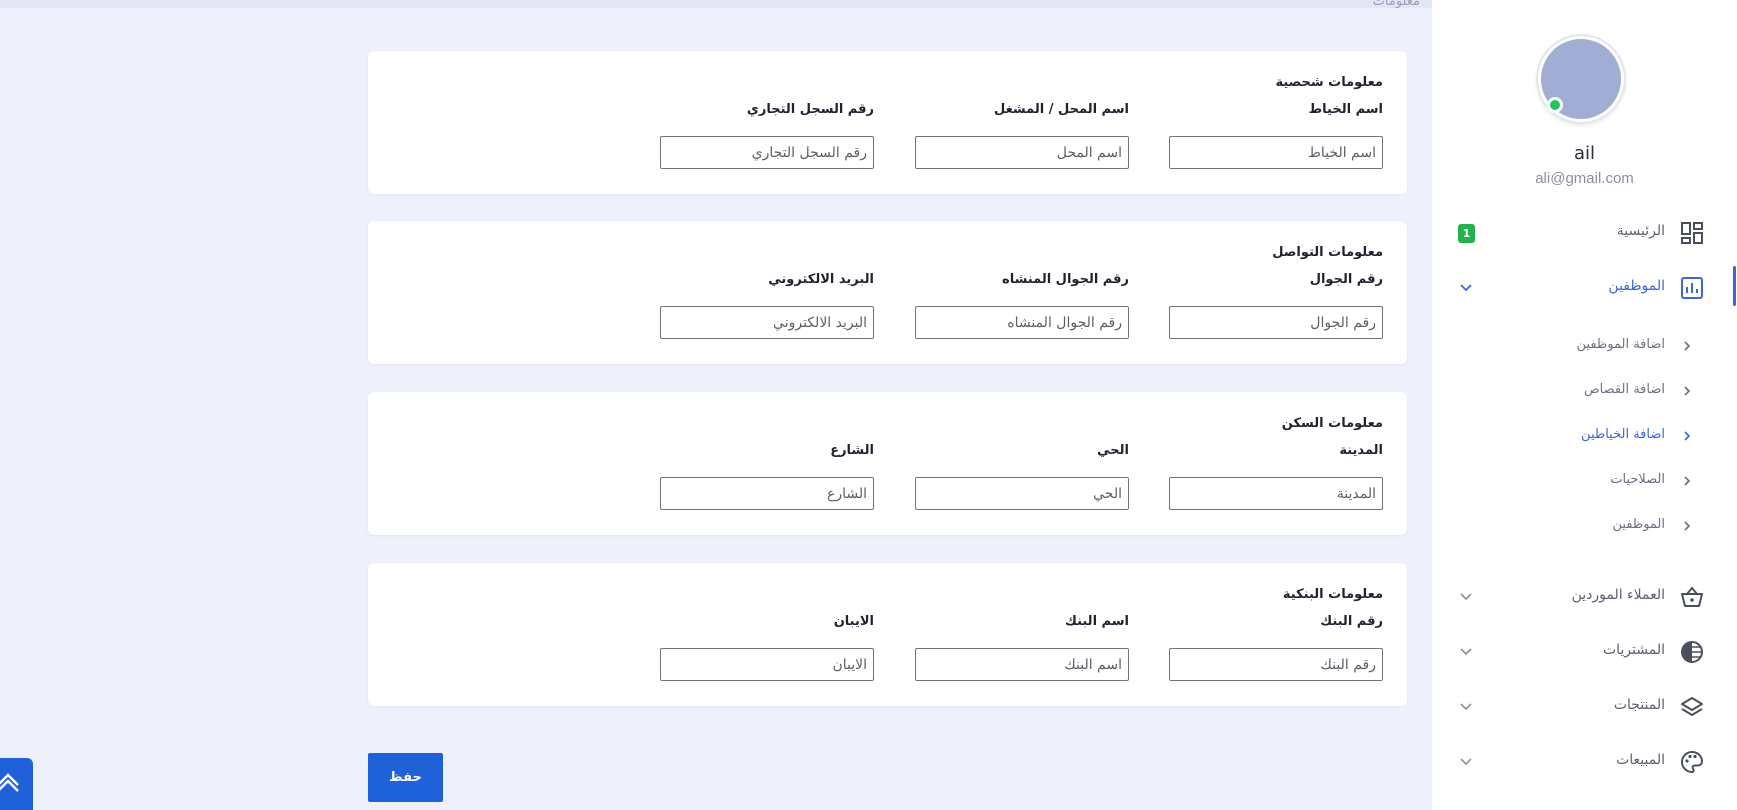  Describe the element at coordinates (405, 777) in the screenshot. I see `save-button: حفظ` at that location.